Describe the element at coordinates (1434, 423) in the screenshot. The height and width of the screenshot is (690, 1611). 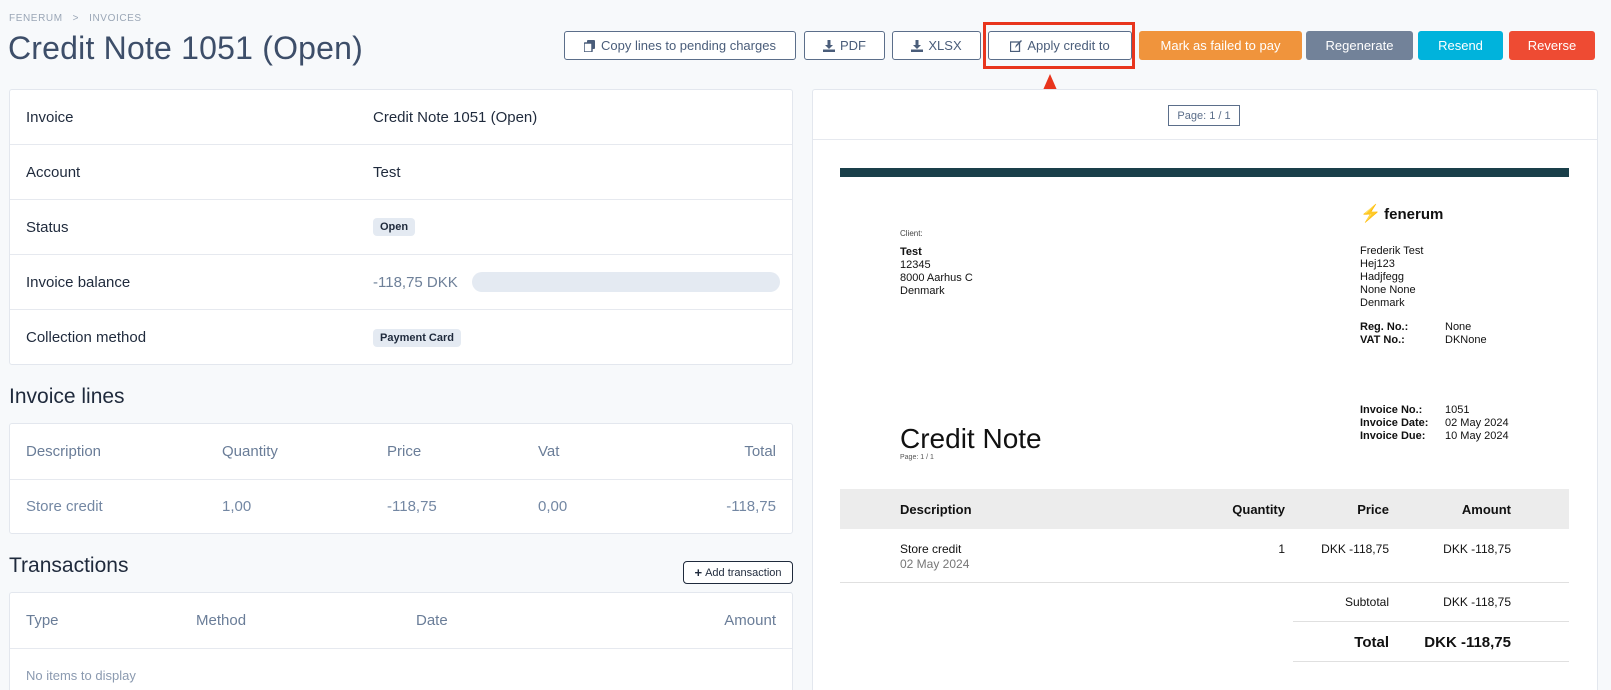
I see `invoice-date-row: Invoice Date: 02 May 2024` at that location.